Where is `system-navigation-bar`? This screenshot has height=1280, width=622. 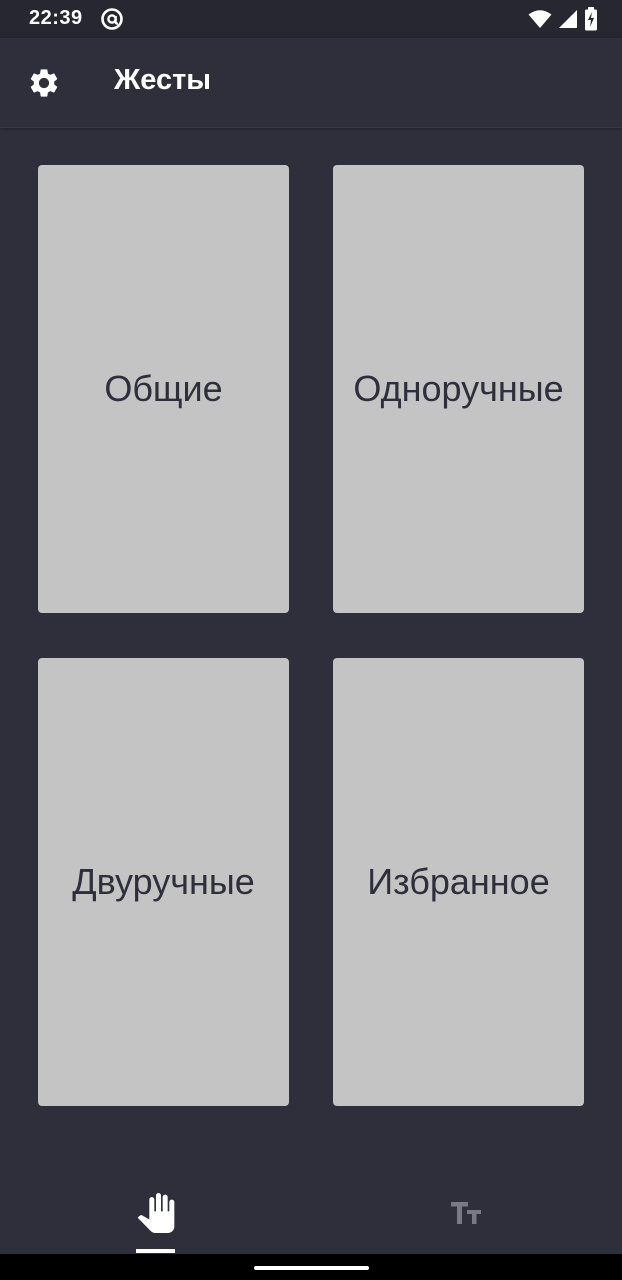 system-navigation-bar is located at coordinates (311, 1267).